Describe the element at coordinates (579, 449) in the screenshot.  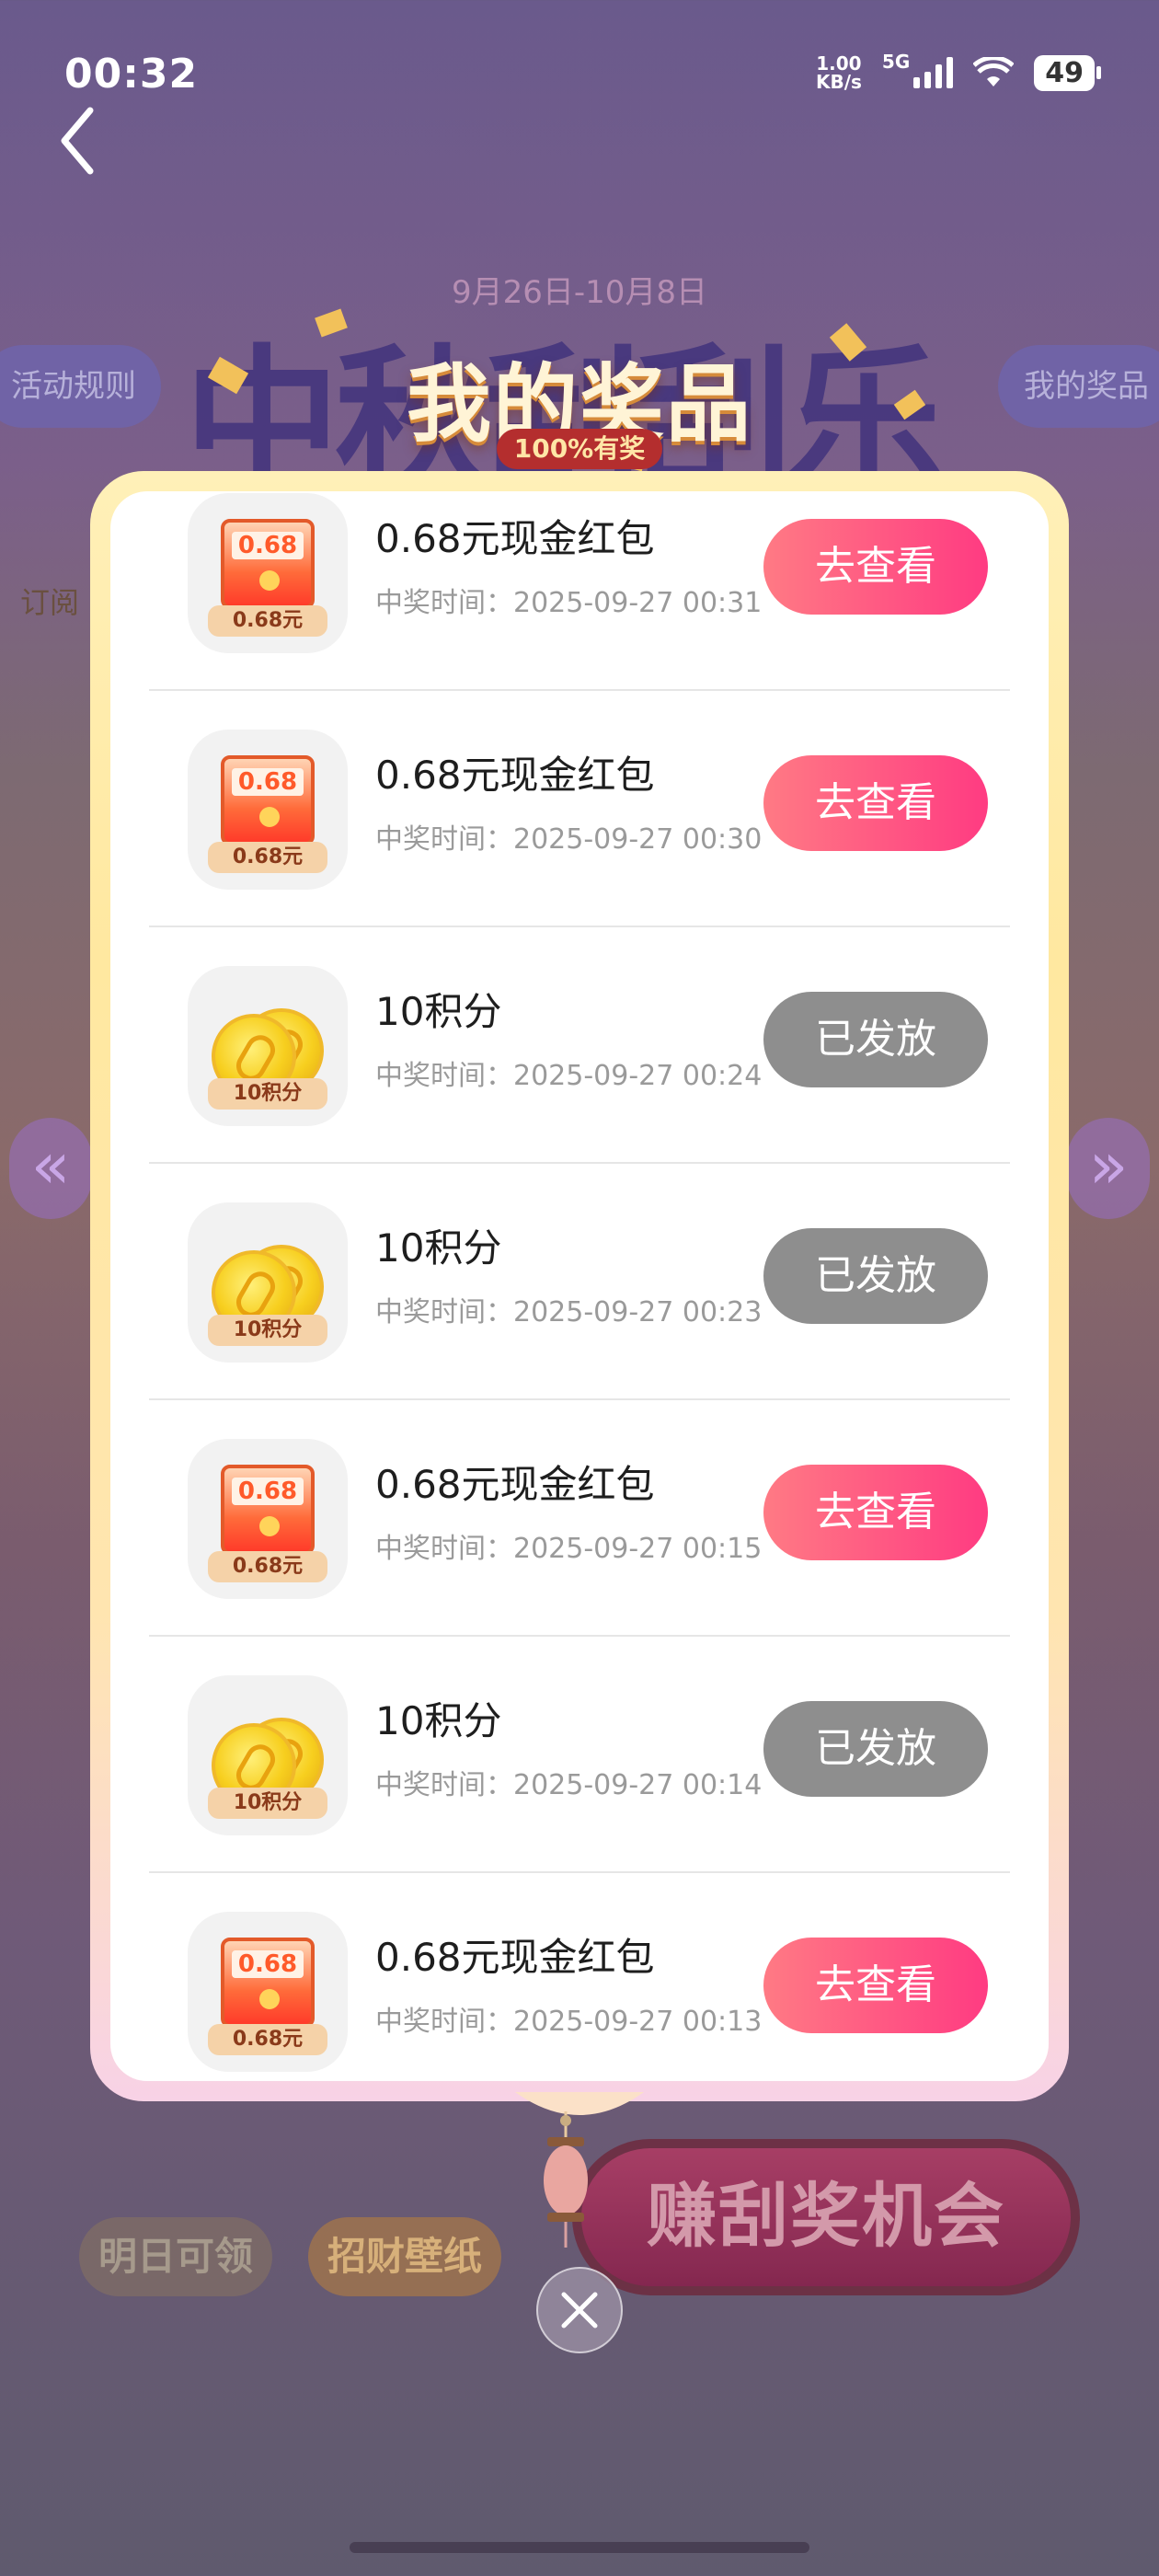
I see `prize-guarantee-badge: 100%有奖` at that location.